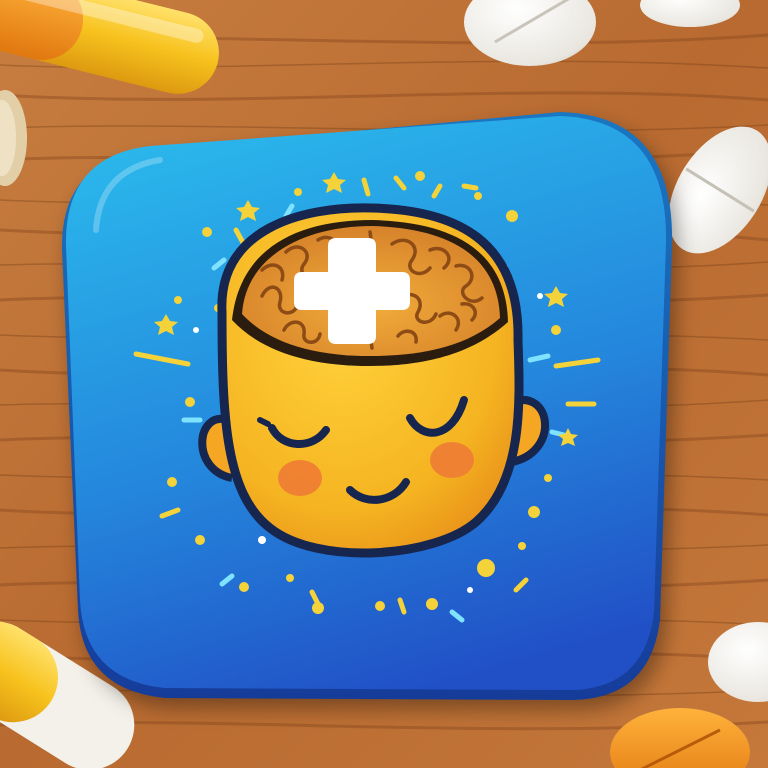 The image size is (768, 768). Describe the element at coordinates (300, 478) in the screenshot. I see `left-cheek` at that location.